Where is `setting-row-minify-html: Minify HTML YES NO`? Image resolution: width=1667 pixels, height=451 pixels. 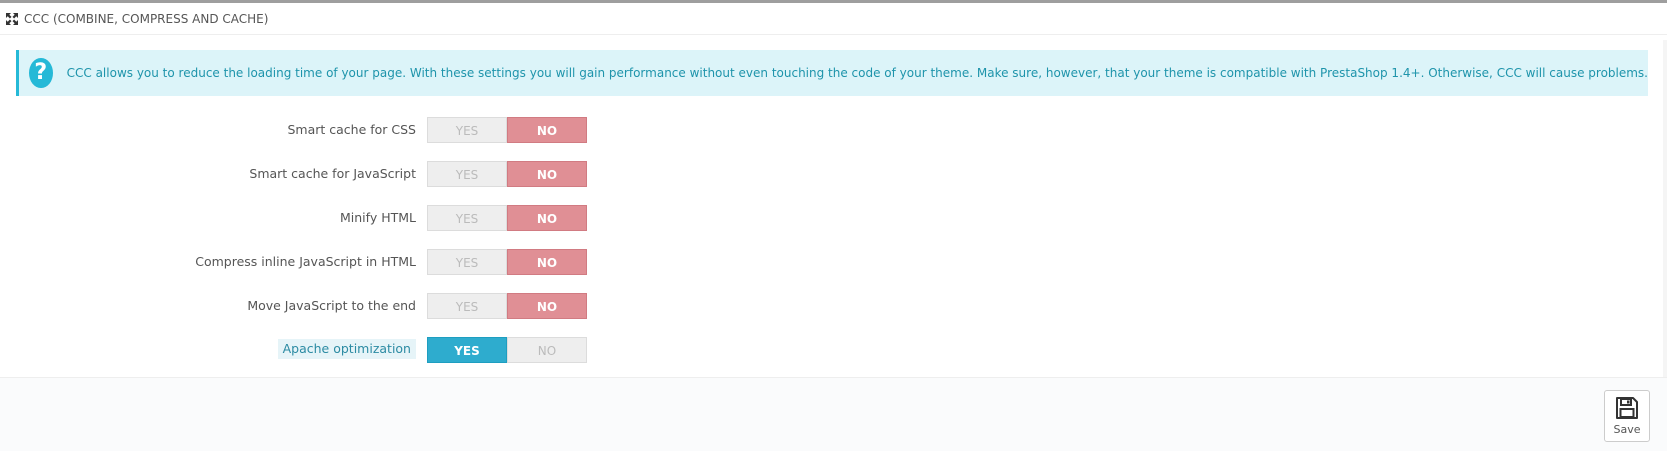
setting-row-minify-html: Minify HTML YES NO is located at coordinates (300, 218).